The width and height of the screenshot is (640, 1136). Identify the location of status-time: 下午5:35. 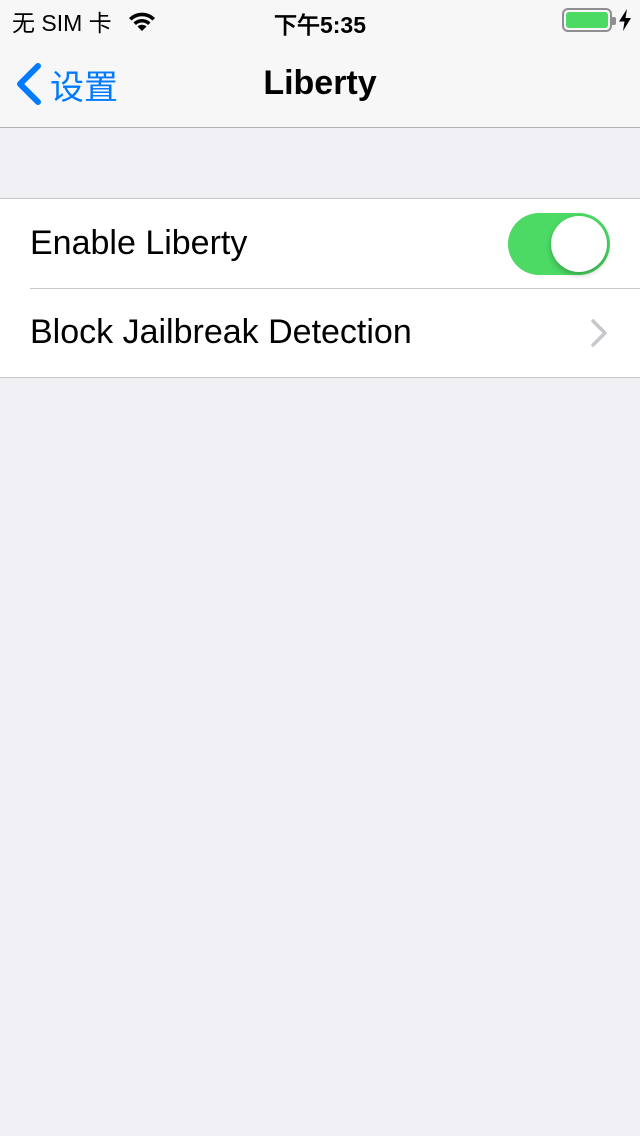
(320, 25).